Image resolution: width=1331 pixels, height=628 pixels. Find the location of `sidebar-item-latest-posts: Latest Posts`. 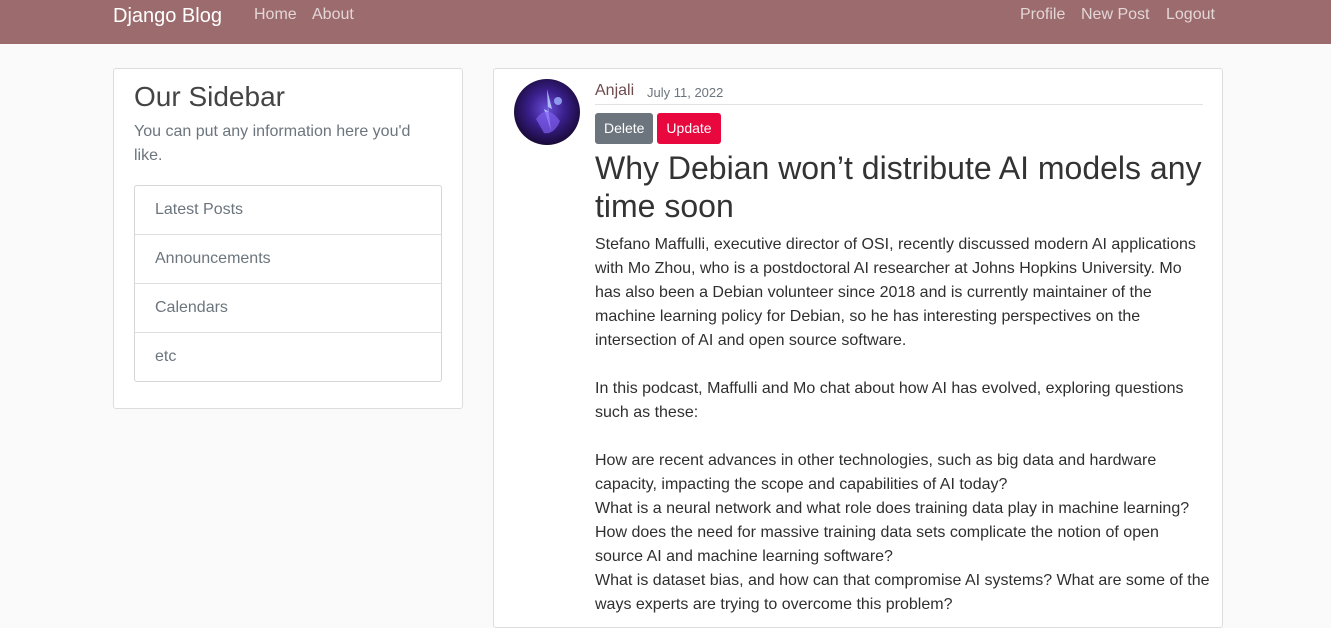

sidebar-item-latest-posts: Latest Posts is located at coordinates (288, 210).